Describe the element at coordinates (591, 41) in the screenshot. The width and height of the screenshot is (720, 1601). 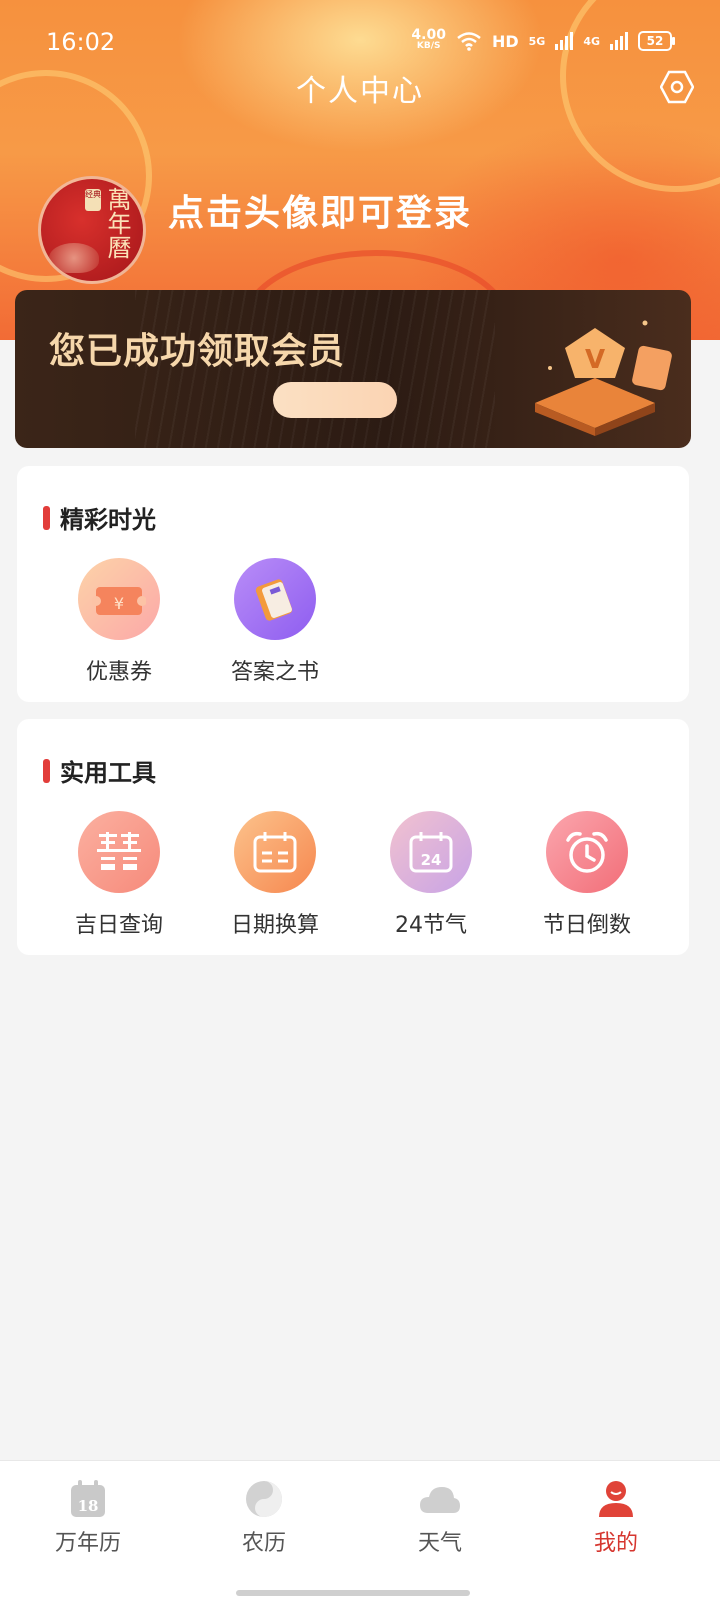
I see `network-type-2: 4G` at that location.